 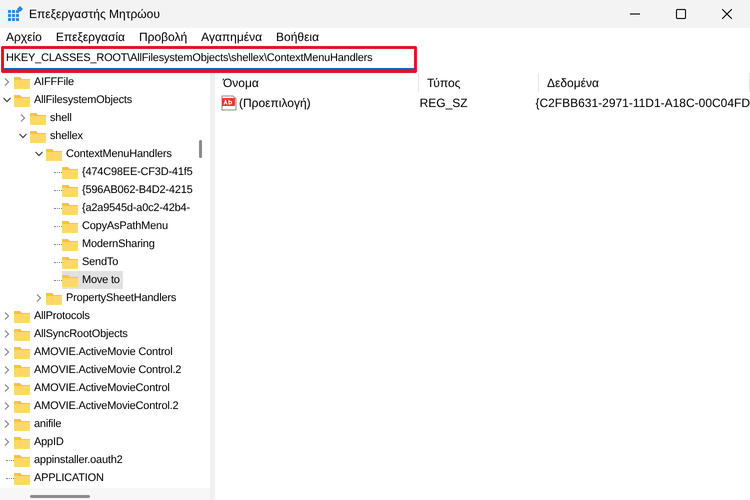 What do you see at coordinates (103, 352) in the screenshot?
I see `tree-label: AMOVIE.ActiveMovie Control` at bounding box center [103, 352].